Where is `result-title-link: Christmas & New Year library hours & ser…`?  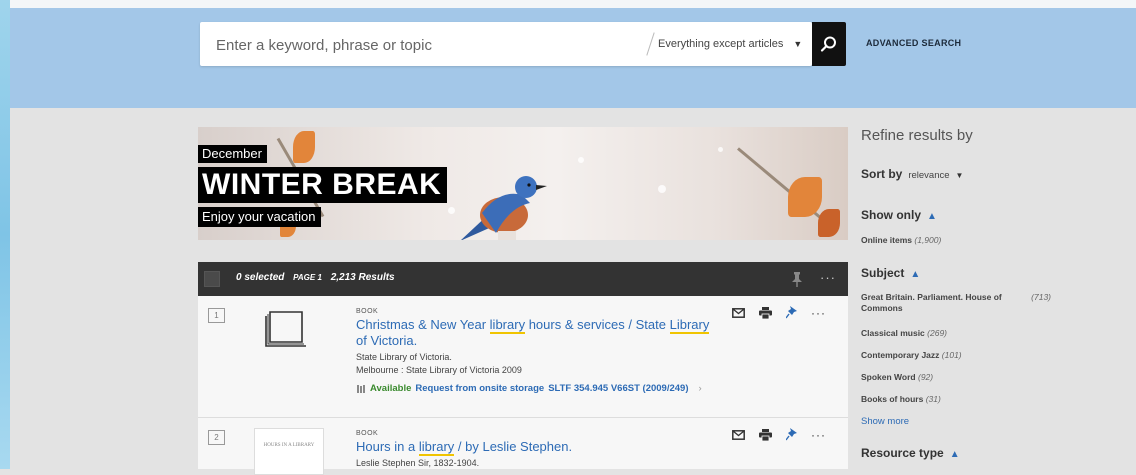 result-title-link: Christmas & New Year library hours & ser… is located at coordinates (536, 333).